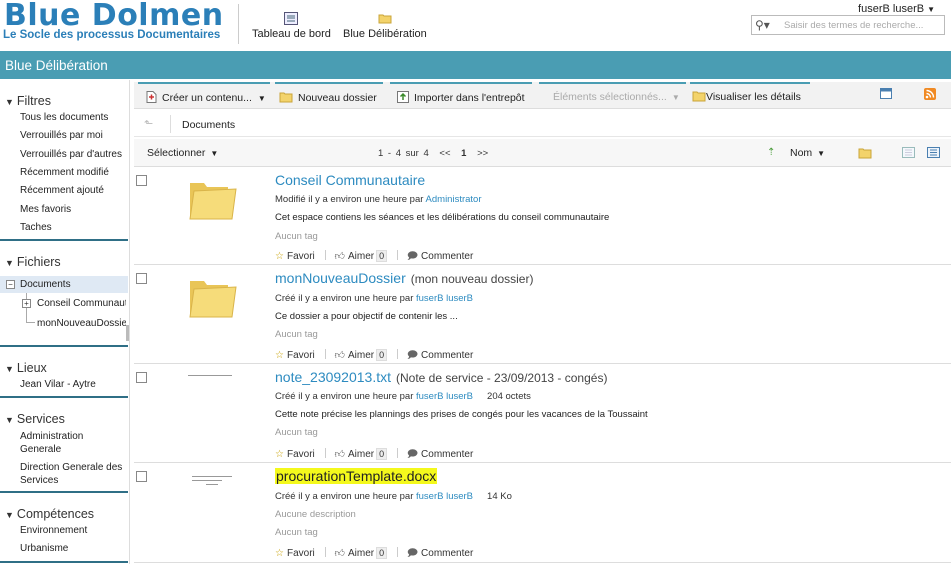  What do you see at coordinates (45, 284) in the screenshot?
I see `tree-item-documents: Documents` at bounding box center [45, 284].